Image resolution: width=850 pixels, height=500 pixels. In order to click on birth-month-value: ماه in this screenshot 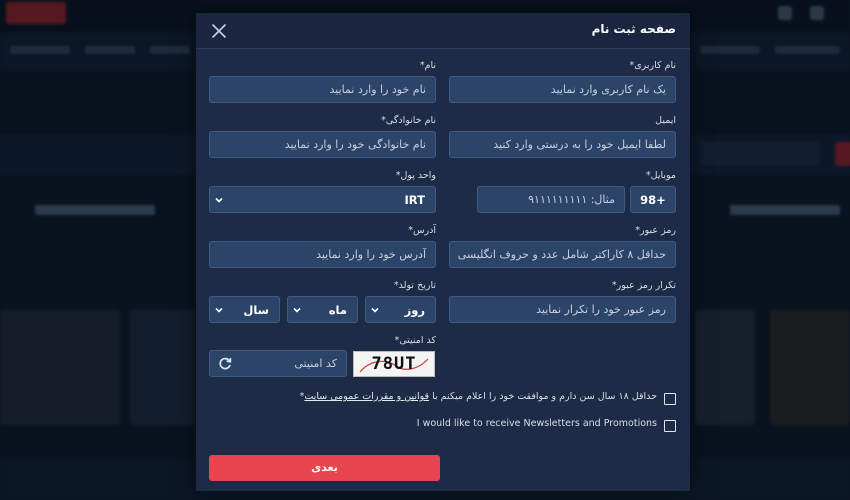, I will do `click(337, 310)`.